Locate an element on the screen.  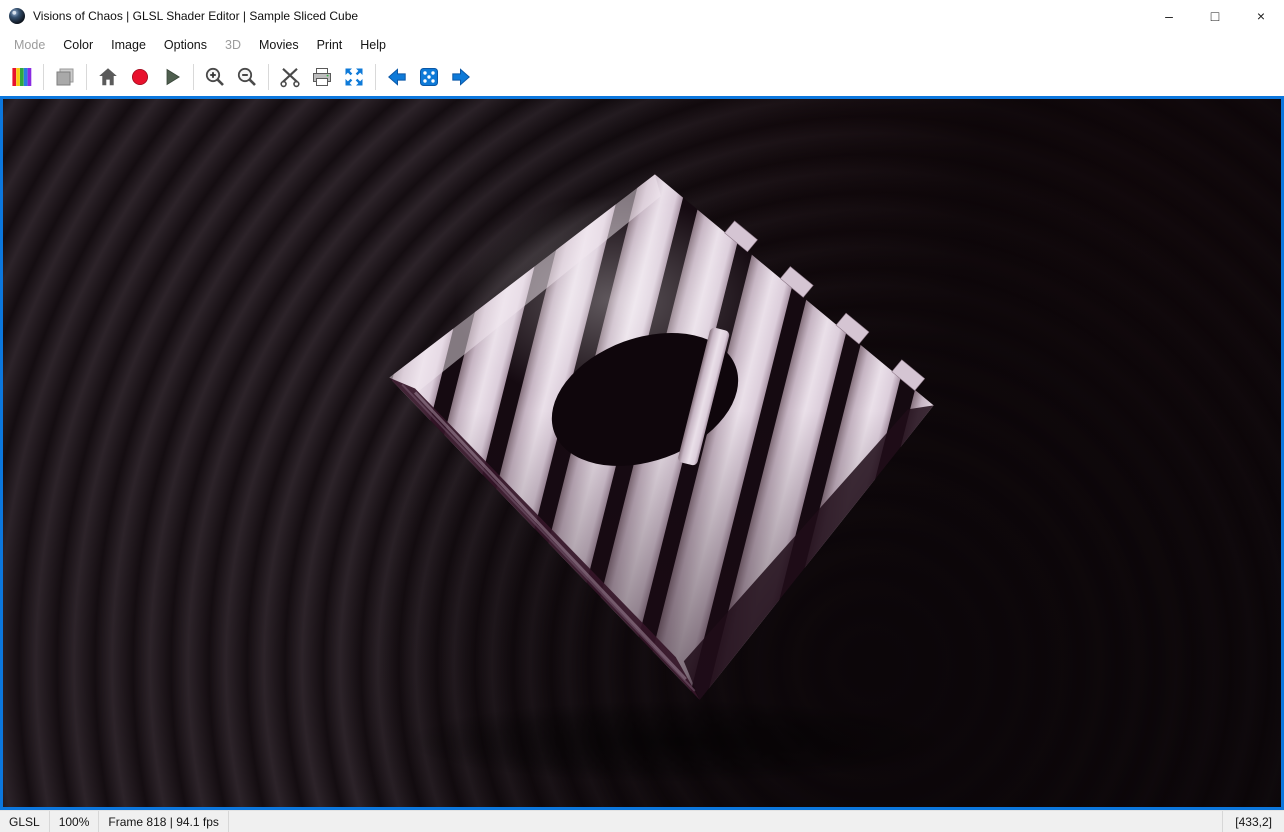
menu-item-image: Image is located at coordinates (128, 45).